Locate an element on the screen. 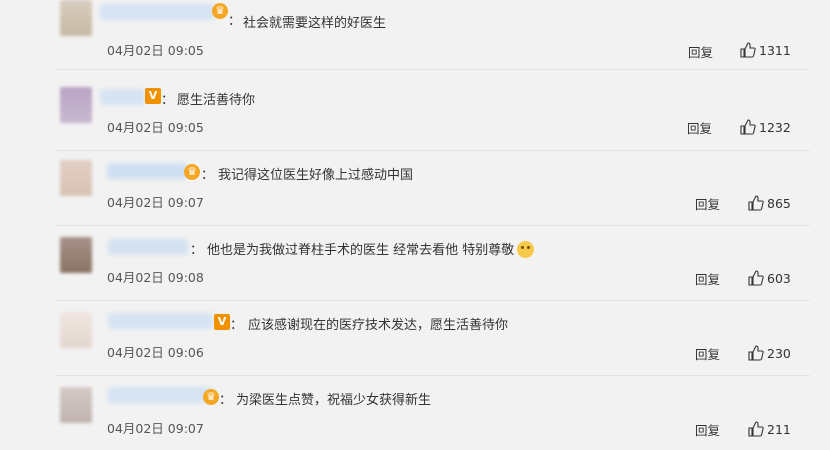  like-count: 230 is located at coordinates (779, 353).